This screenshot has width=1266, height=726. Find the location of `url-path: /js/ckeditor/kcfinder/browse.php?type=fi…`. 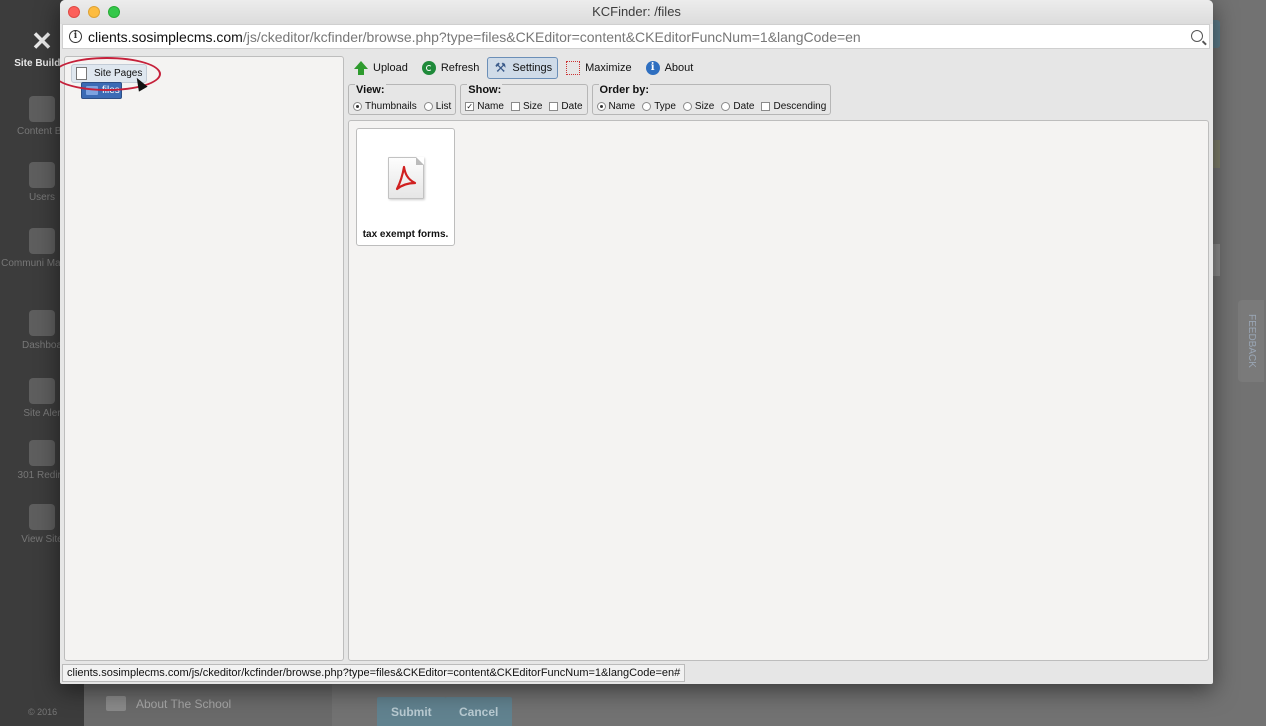

url-path: /js/ckeditor/kcfinder/browse.php?type=fi… is located at coordinates (551, 36).